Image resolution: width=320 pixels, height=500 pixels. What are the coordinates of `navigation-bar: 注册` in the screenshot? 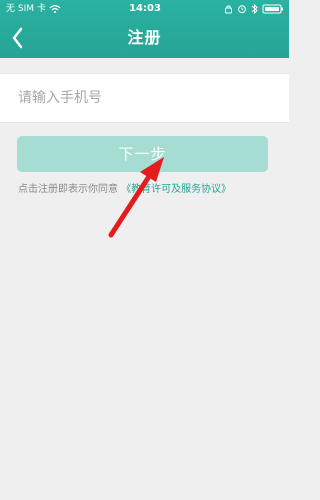 It's located at (144, 38).